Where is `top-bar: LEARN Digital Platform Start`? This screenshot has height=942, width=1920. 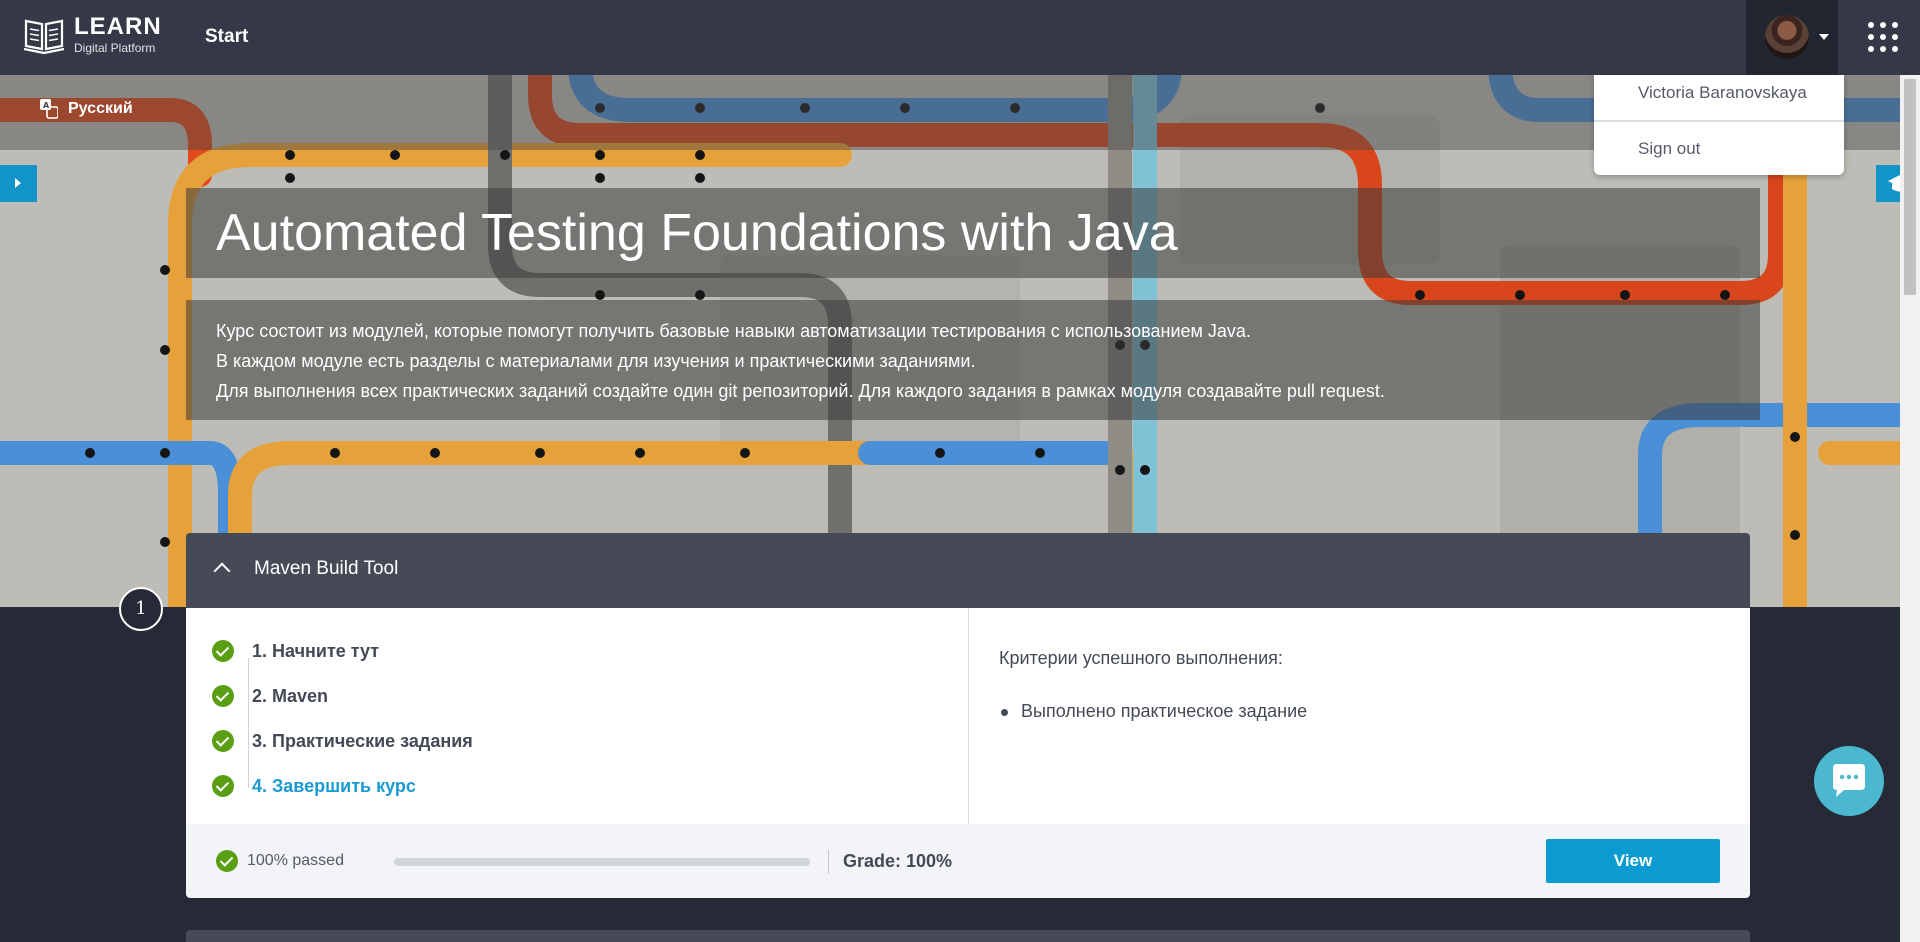
top-bar: LEARN Digital Platform Start is located at coordinates (960, 37).